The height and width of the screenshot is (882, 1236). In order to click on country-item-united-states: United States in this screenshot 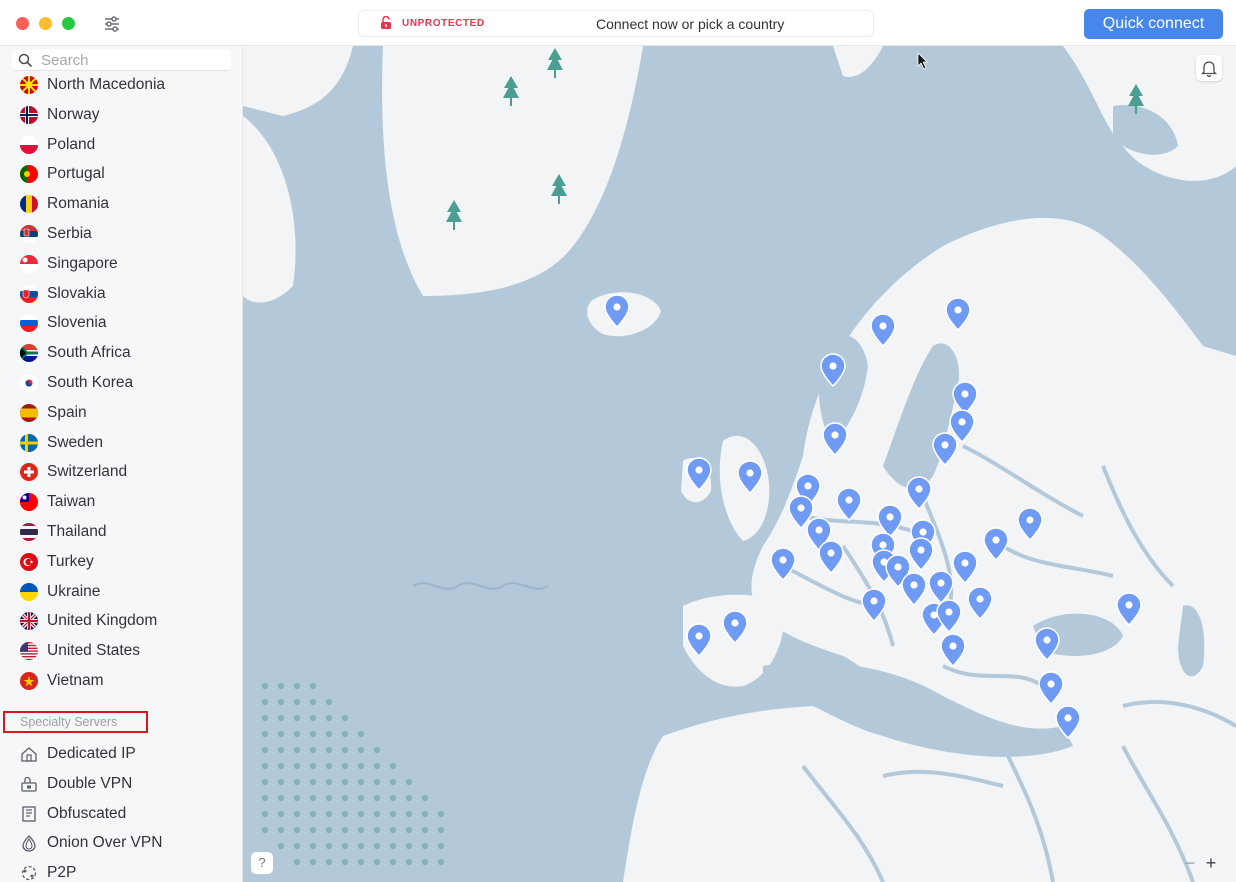, I will do `click(121, 651)`.